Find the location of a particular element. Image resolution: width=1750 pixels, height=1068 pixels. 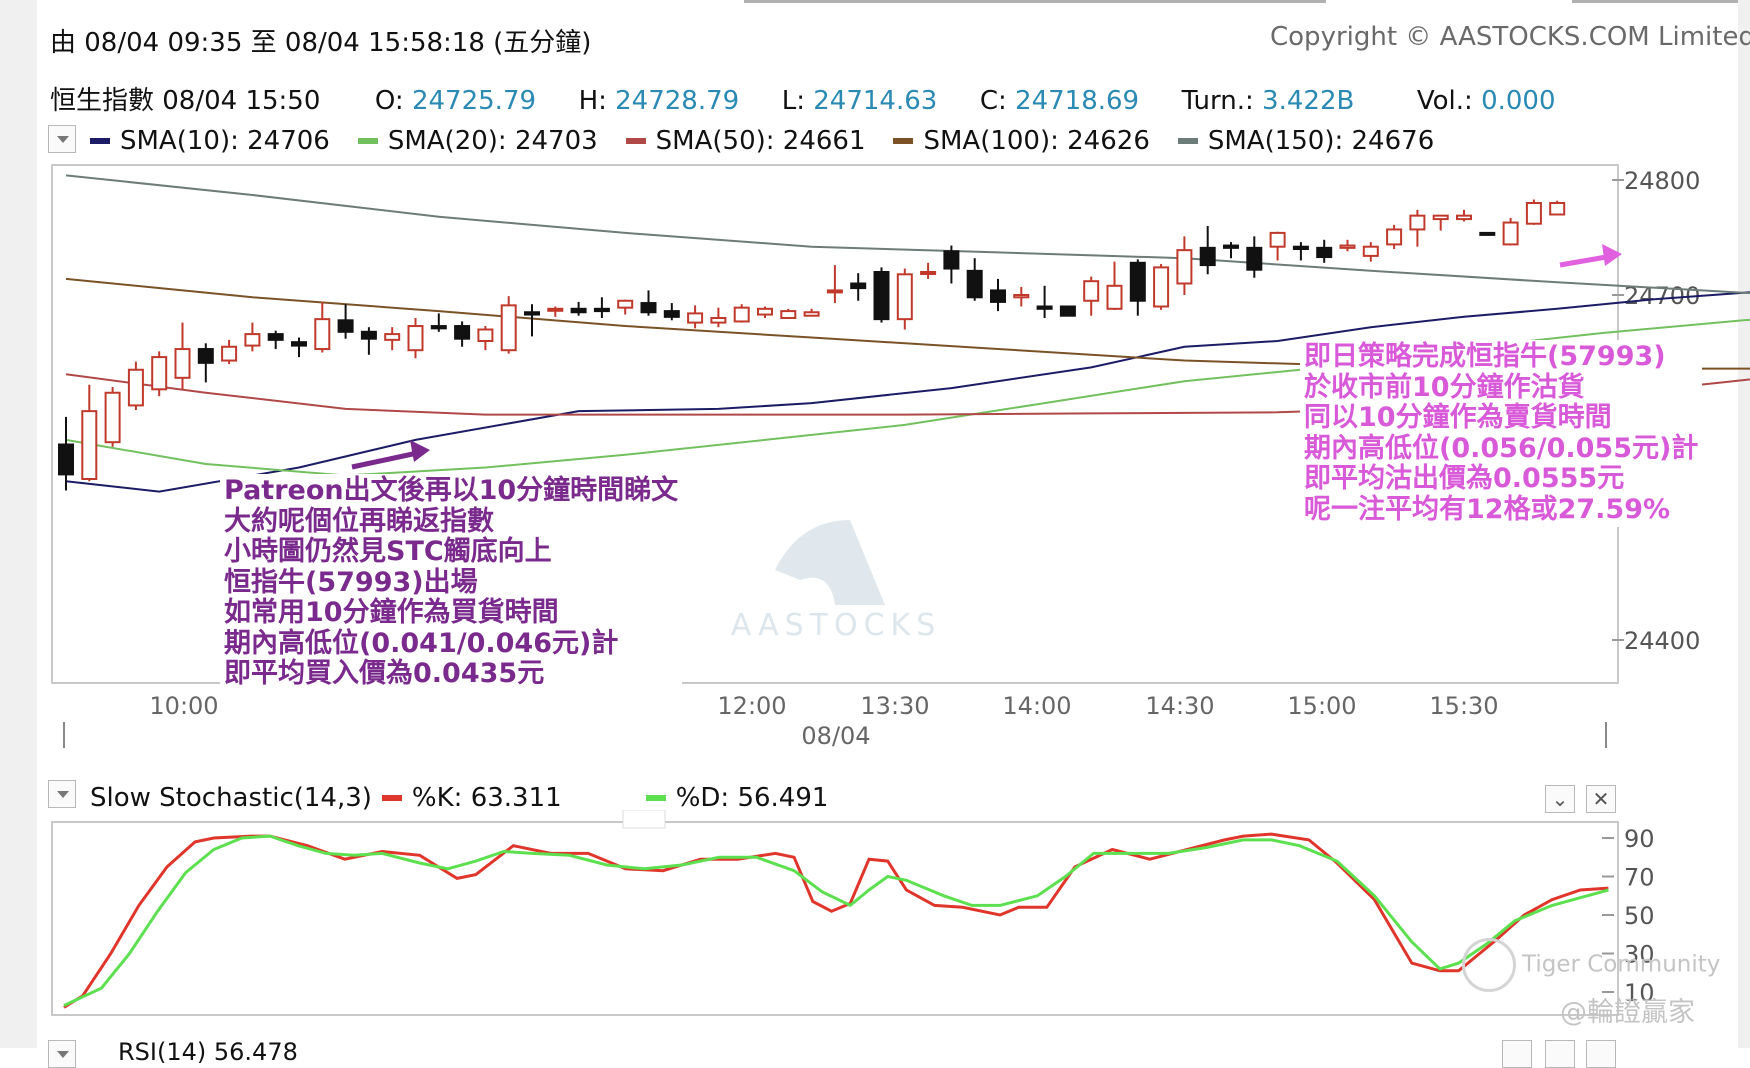

rsi-dropdown-button is located at coordinates (62, 1054).